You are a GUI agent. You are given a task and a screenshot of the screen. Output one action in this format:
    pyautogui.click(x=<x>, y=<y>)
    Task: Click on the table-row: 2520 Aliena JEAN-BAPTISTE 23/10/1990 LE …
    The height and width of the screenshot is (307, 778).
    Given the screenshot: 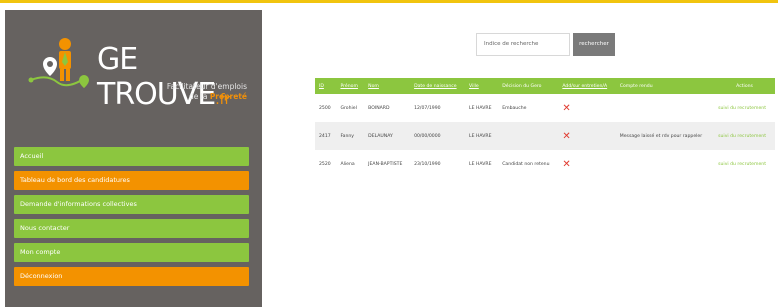 What is the action you would take?
    pyautogui.click(x=545, y=164)
    